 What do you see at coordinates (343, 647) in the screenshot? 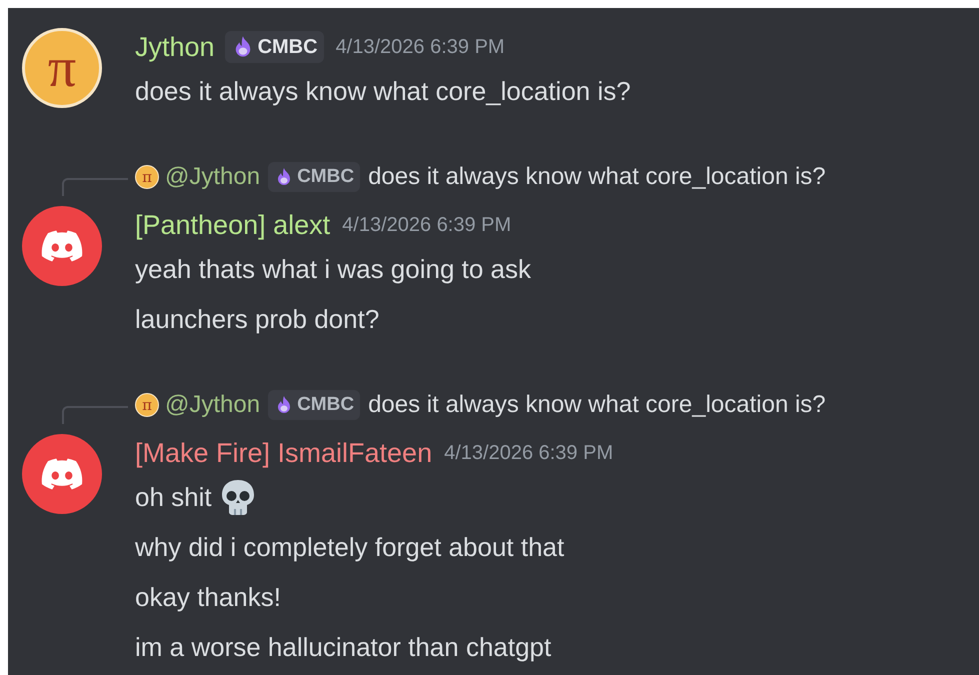
I see `message-text: im a worse hallucinator than chatgpt` at bounding box center [343, 647].